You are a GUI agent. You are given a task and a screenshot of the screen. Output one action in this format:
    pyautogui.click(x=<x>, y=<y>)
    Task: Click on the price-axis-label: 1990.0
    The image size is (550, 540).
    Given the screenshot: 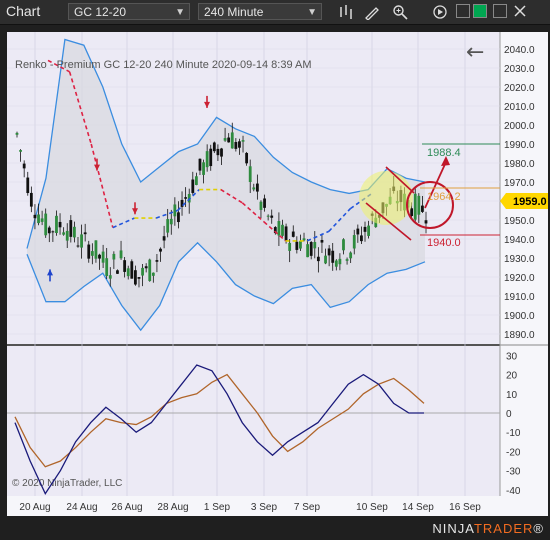 What is the action you would take?
    pyautogui.click(x=519, y=145)
    